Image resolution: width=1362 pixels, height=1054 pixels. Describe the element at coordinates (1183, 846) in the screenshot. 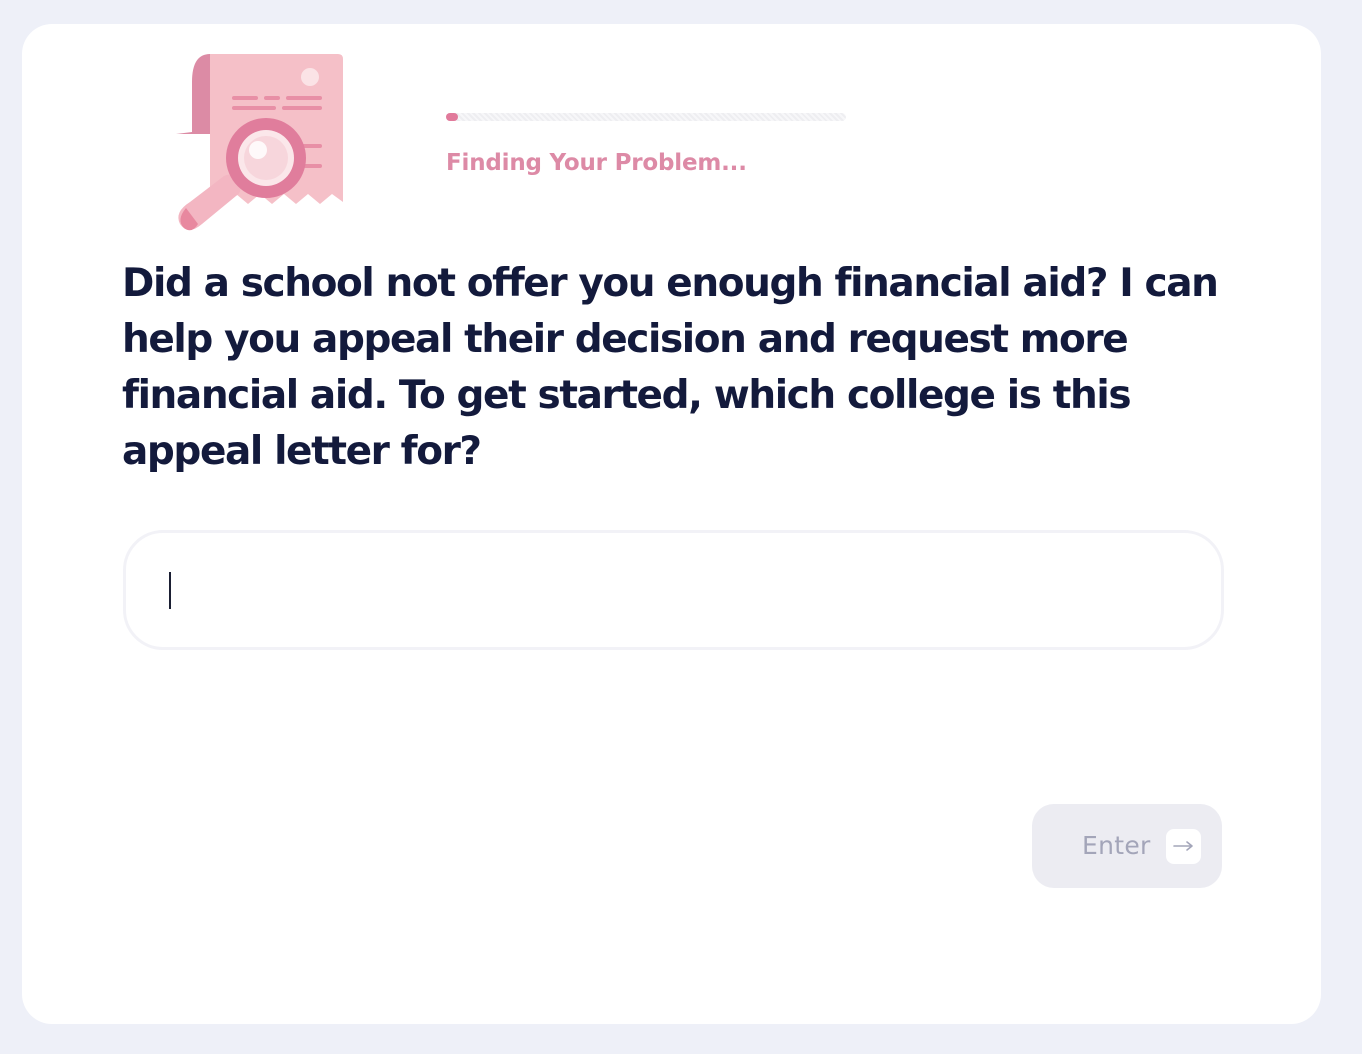

I see `arrow-right-icon` at that location.